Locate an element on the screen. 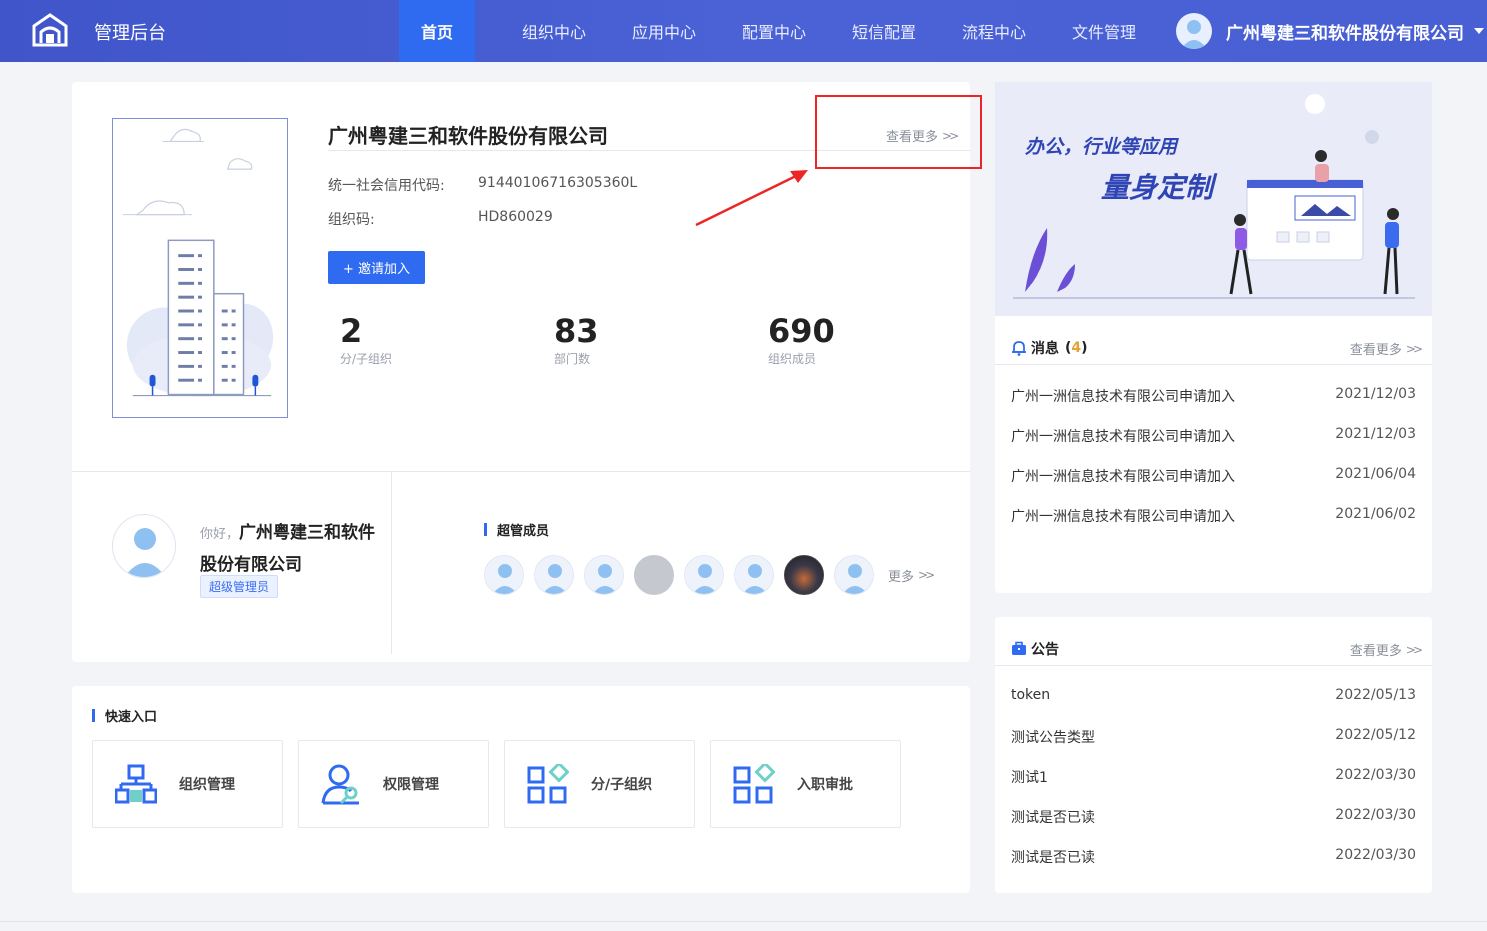 The height and width of the screenshot is (931, 1487). chevron-down-icon is located at coordinates (1479, 31).